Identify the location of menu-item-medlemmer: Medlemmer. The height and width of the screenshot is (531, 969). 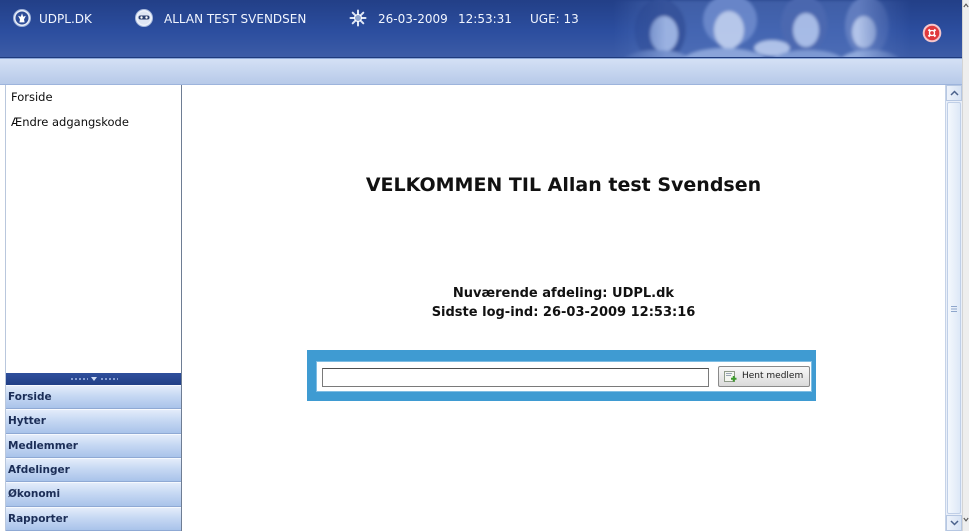
(93, 445).